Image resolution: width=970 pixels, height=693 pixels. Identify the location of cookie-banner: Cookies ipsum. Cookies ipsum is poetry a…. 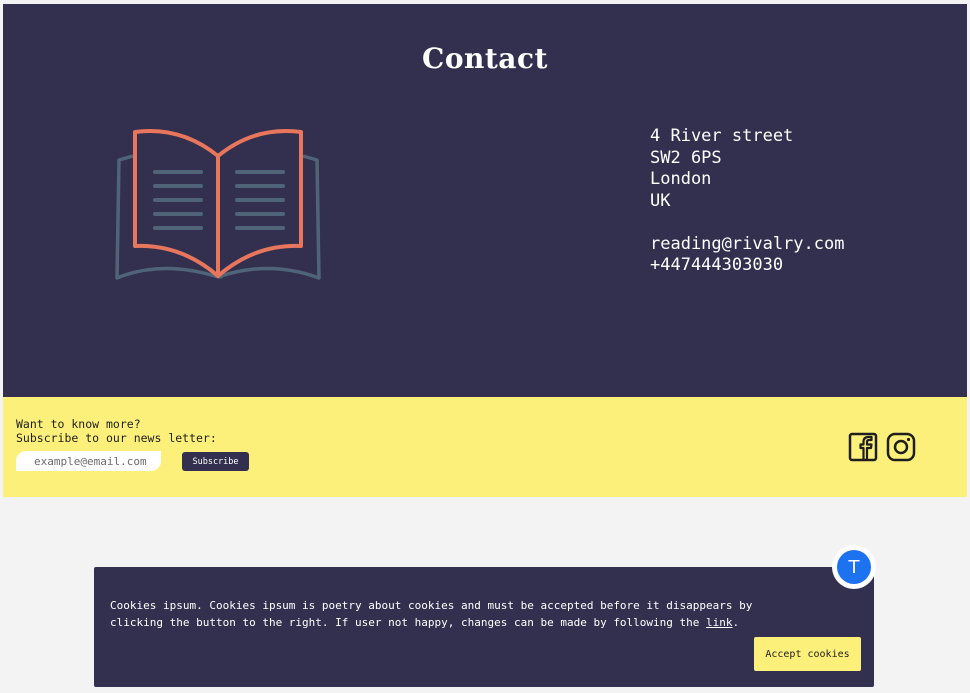
(484, 627).